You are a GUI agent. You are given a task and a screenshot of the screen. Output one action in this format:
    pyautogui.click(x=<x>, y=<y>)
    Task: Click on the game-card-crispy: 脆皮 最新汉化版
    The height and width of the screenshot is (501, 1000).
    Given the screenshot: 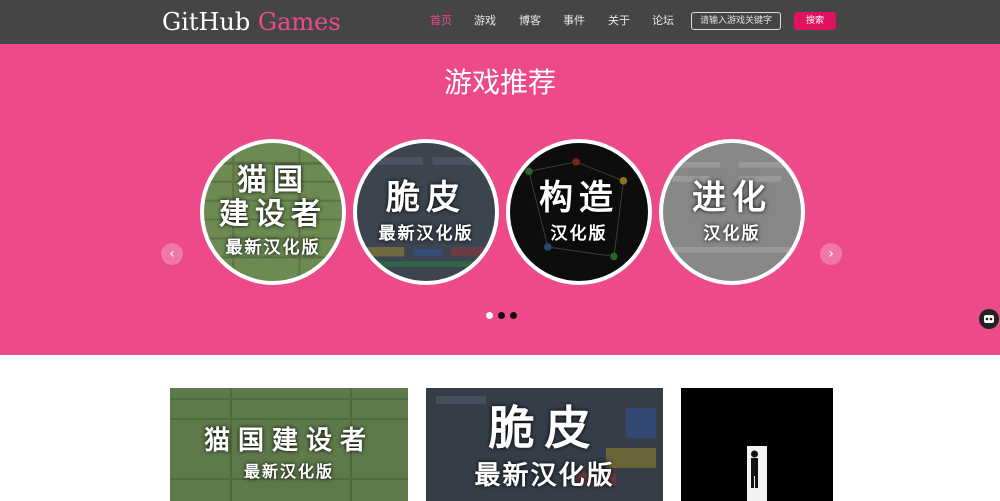 What is the action you would take?
    pyautogui.click(x=544, y=444)
    